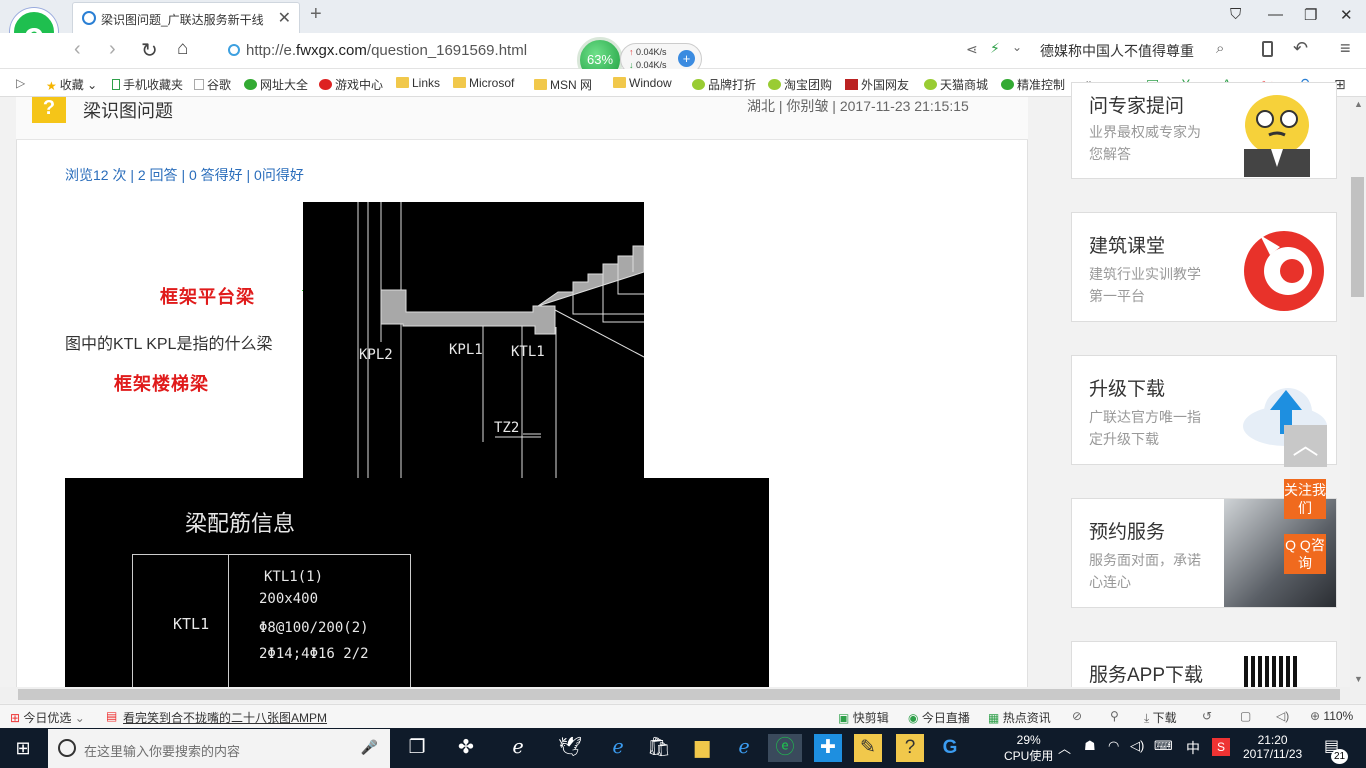 The height and width of the screenshot is (768, 1366). What do you see at coordinates (563, 84) in the screenshot?
I see `bookmark-msn: MSN 网` at bounding box center [563, 84].